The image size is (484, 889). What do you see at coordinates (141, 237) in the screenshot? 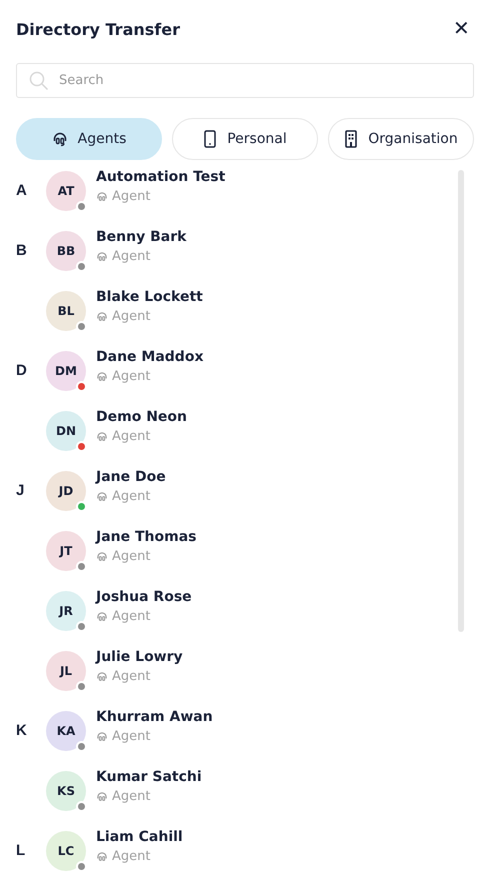
I see `contact-name: Benny Bark` at bounding box center [141, 237].